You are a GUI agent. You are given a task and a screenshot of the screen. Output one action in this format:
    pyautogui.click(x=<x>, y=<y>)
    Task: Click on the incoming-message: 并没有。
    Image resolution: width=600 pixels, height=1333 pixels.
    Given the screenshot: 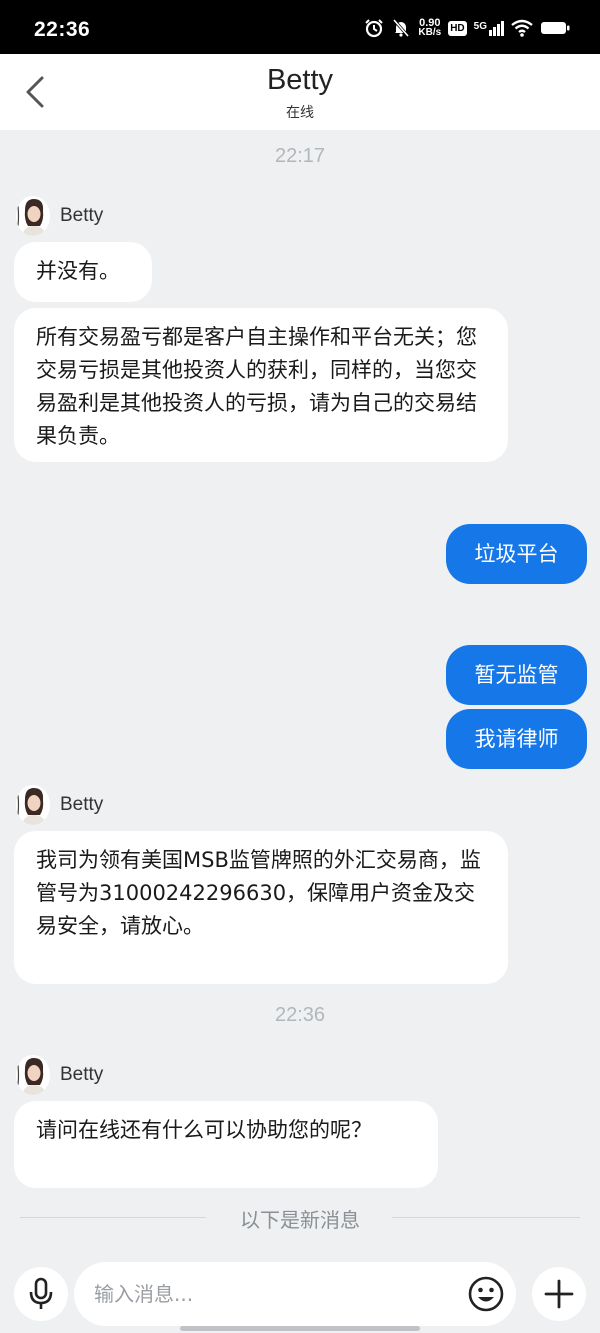 What is the action you would take?
    pyautogui.click(x=83, y=272)
    